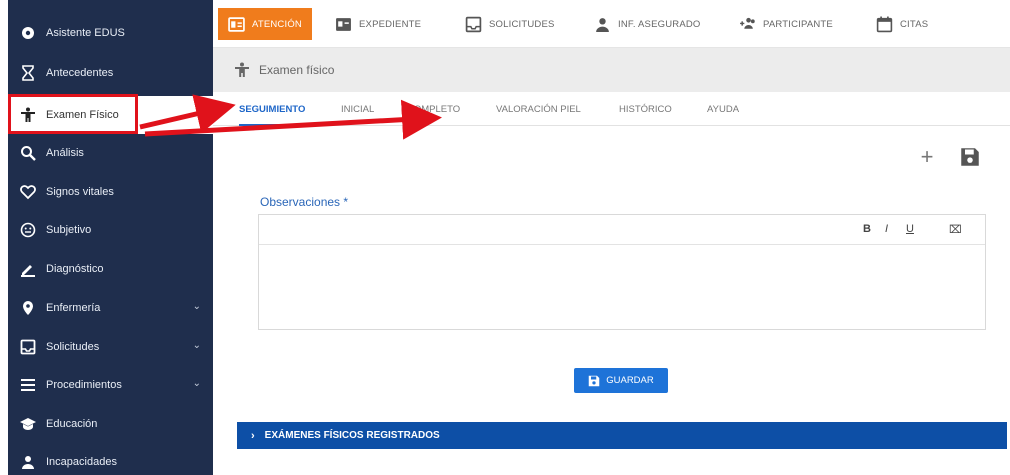 The height and width of the screenshot is (475, 1010). What do you see at coordinates (110, 424) in the screenshot?
I see `sidebar-item-educacion: Educación` at bounding box center [110, 424].